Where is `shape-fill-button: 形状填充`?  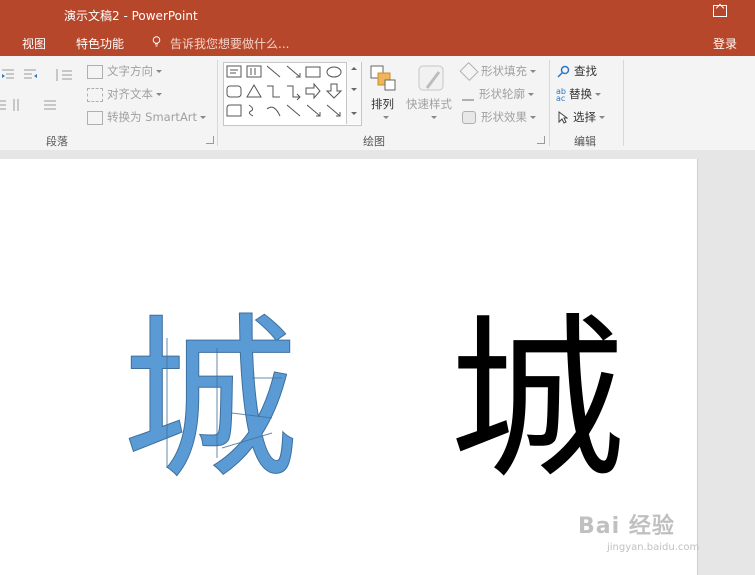 shape-fill-button: 形状填充 is located at coordinates (497, 71).